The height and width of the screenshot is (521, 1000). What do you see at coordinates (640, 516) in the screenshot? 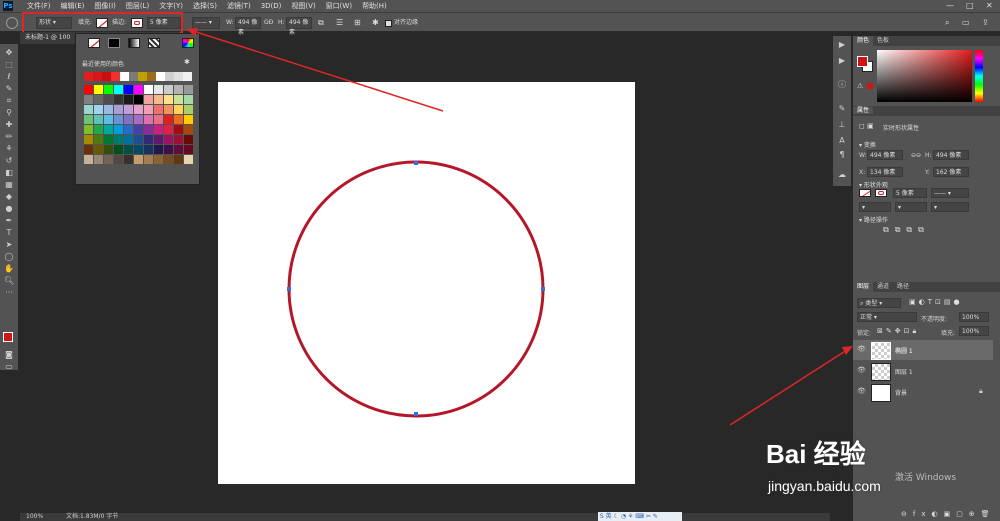
I see `ime-toolbar: S 英 ☾ ◔ ⚘ ⌨ ✂ ✎` at bounding box center [640, 516].